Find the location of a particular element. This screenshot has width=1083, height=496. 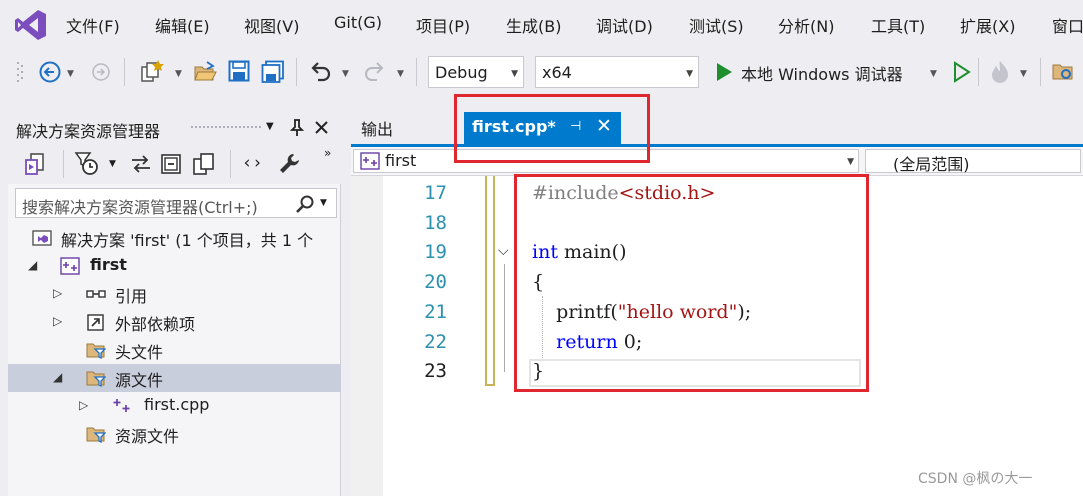

panel-drag-handle is located at coordinates (226, 127).